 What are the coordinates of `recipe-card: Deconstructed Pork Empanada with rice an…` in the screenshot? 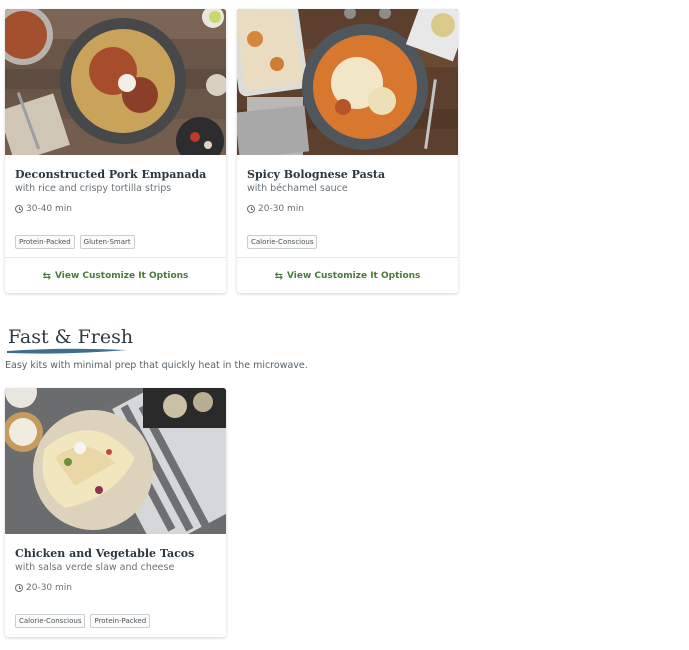 It's located at (115, 151).